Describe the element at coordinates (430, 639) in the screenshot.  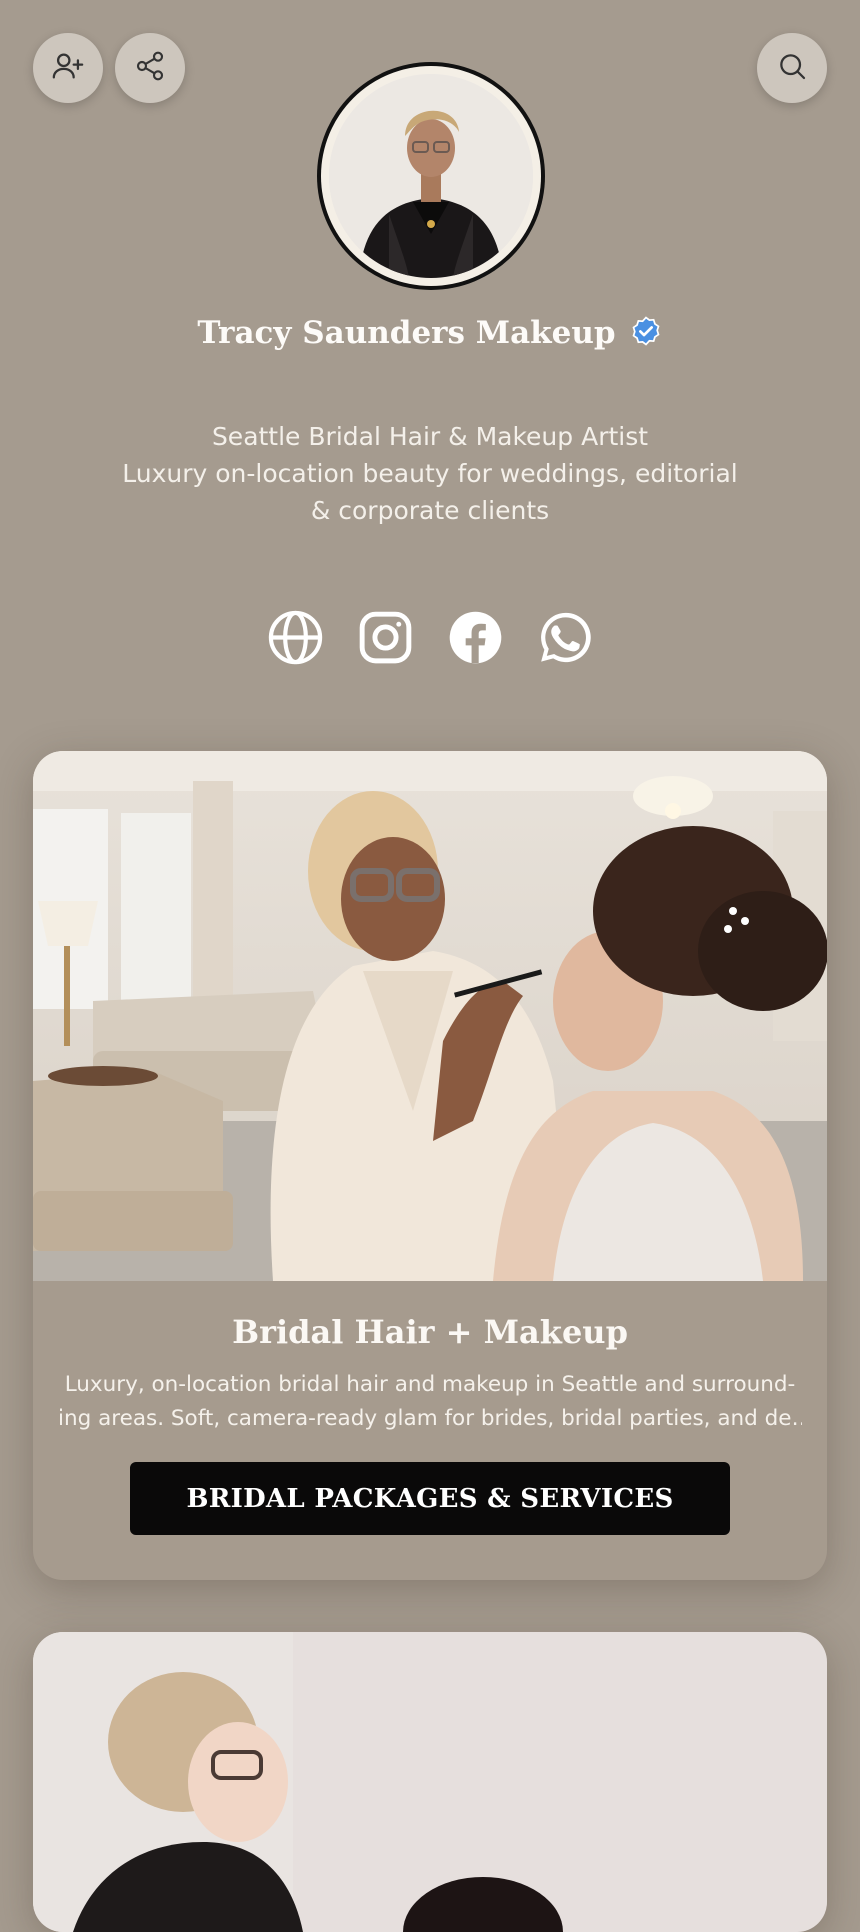
I see `social-links` at that location.